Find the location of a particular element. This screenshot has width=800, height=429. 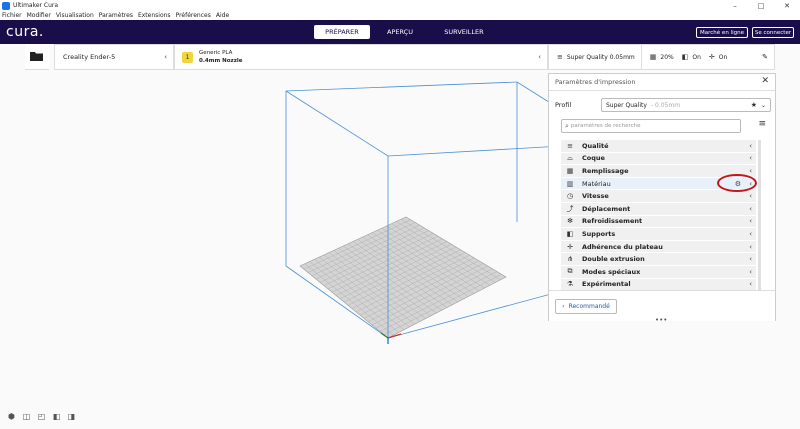

category-label: Remplissage is located at coordinates (605, 170).